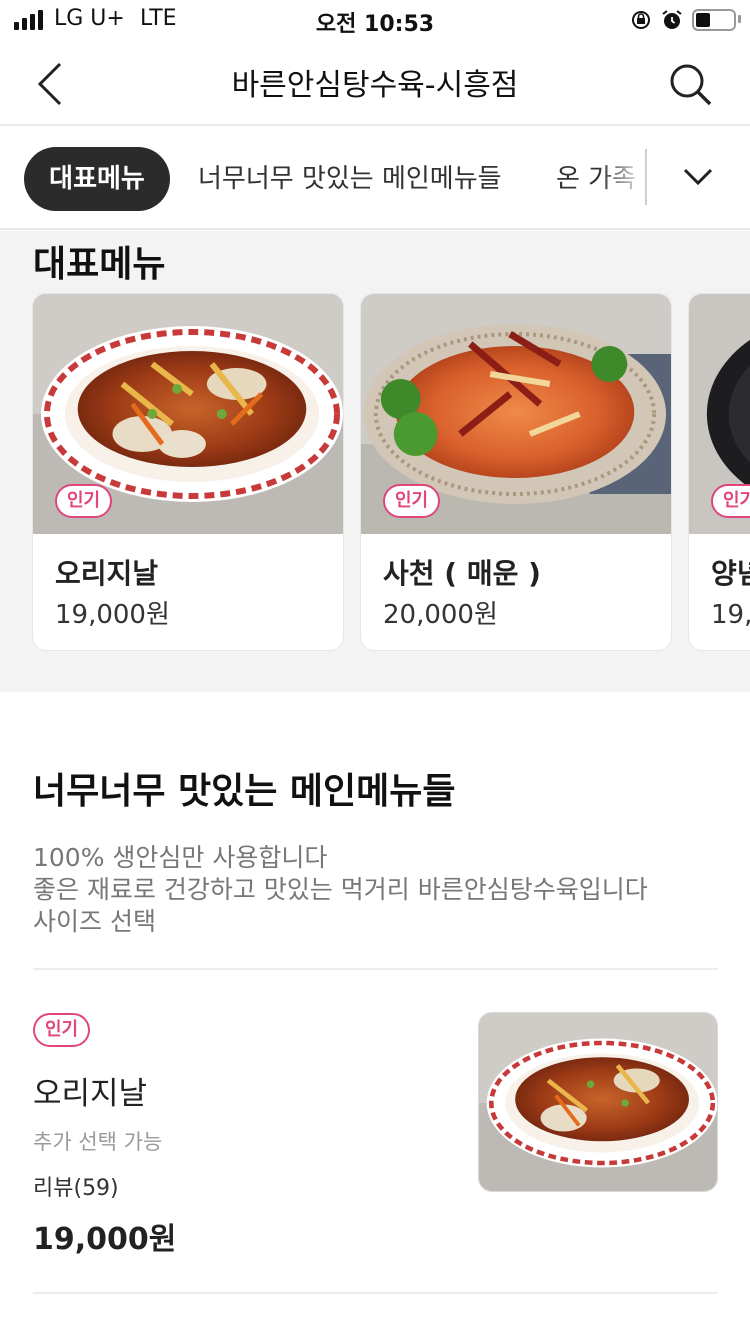 The width and height of the screenshot is (750, 1334). What do you see at coordinates (340, 889) in the screenshot?
I see `section-description-line: 좋은 재료로 건강하고 맛있는 먹거리 바른안심탕수육입니다` at bounding box center [340, 889].